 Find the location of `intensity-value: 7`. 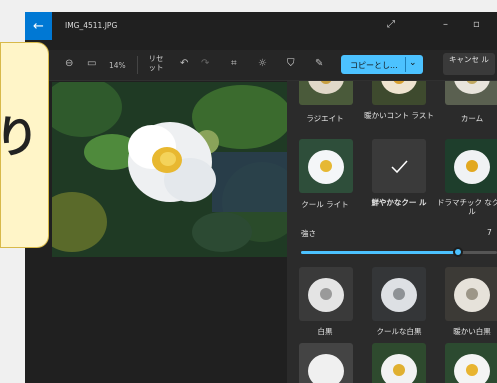

intensity-value: 7 is located at coordinates (489, 232).